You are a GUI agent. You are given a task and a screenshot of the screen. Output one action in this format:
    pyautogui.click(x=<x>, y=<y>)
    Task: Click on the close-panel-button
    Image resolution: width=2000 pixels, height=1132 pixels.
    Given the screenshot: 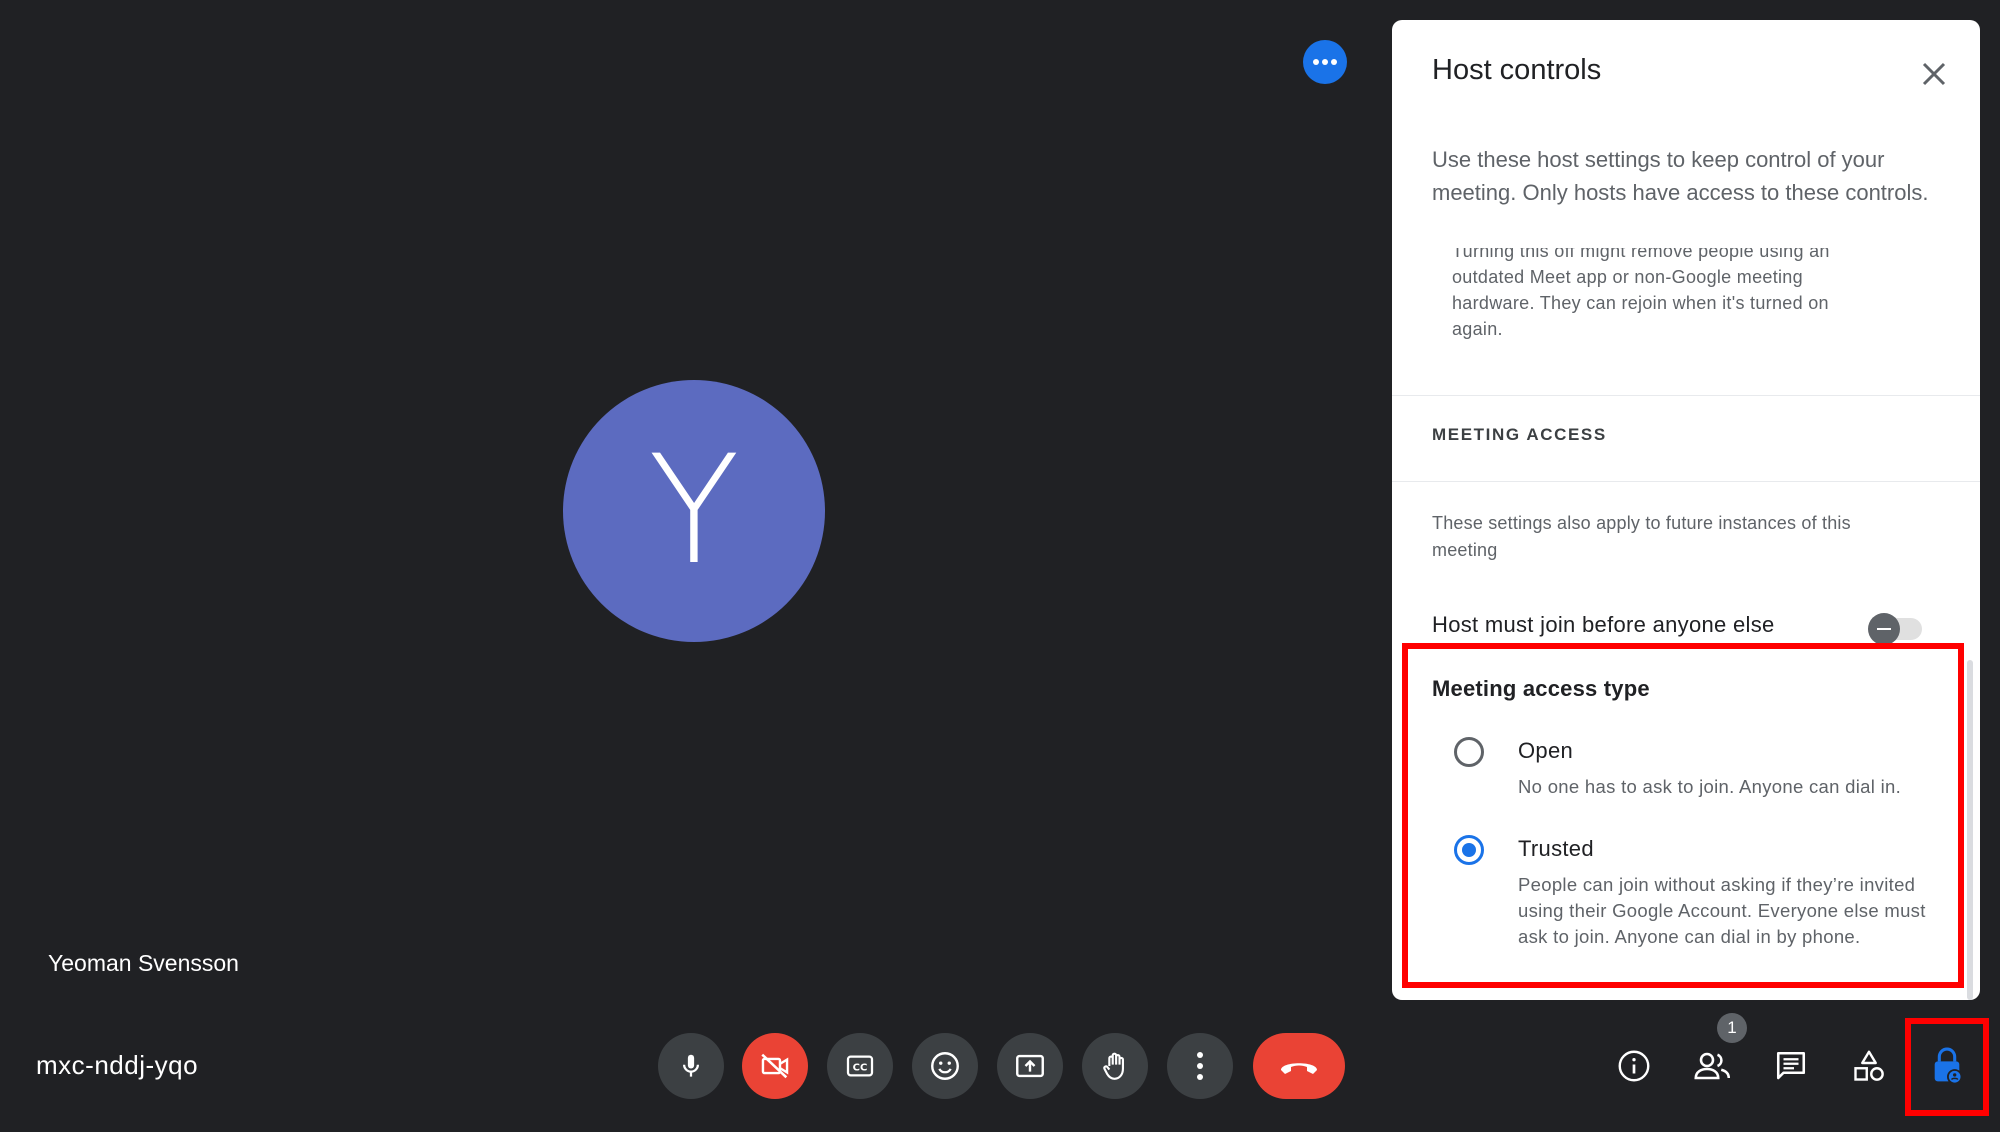 What is the action you would take?
    pyautogui.click(x=1934, y=74)
    